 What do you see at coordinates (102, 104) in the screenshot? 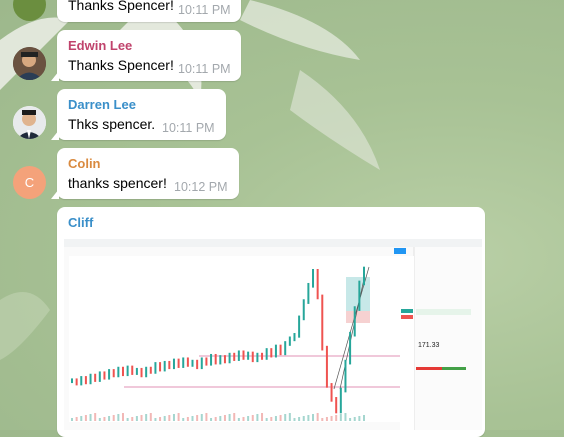
I see `sender-name: Darren Lee` at bounding box center [102, 104].